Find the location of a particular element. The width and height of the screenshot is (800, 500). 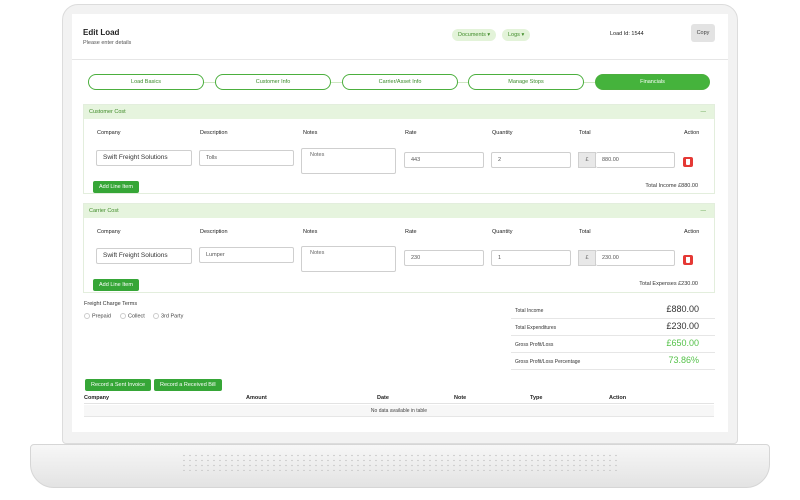

step-carrier-asset-info: Carrier/Asset Info is located at coordinates (400, 82).